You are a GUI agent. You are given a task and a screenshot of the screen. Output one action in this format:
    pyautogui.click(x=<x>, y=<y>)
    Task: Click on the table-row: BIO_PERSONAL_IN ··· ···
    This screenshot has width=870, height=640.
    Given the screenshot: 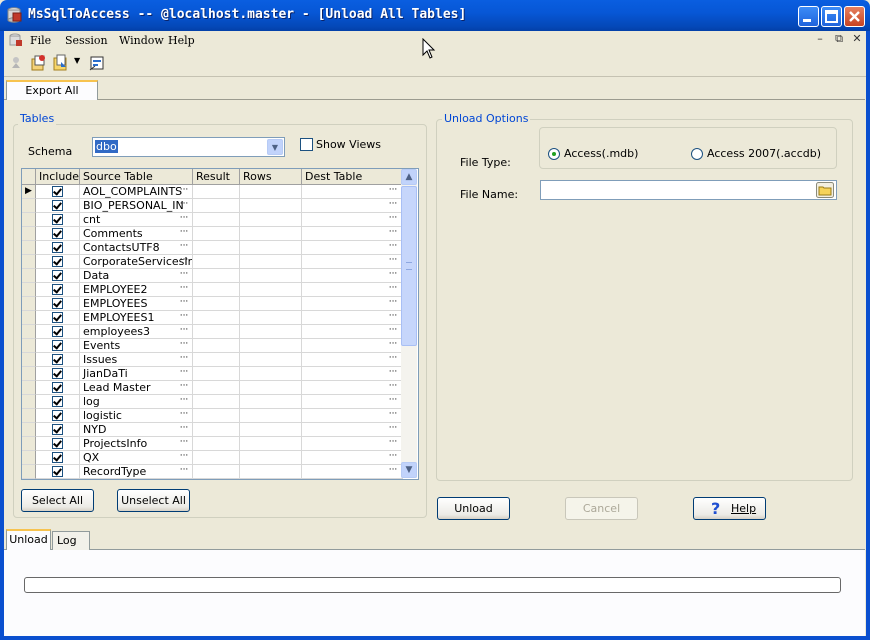 What is the action you would take?
    pyautogui.click(x=212, y=206)
    